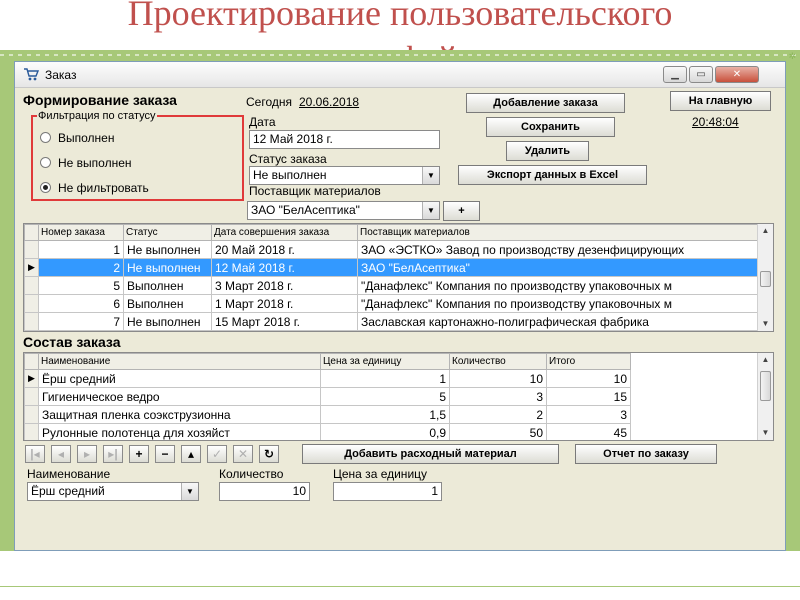 This screenshot has width=800, height=600. I want to click on column-header: Статус, so click(167, 232).